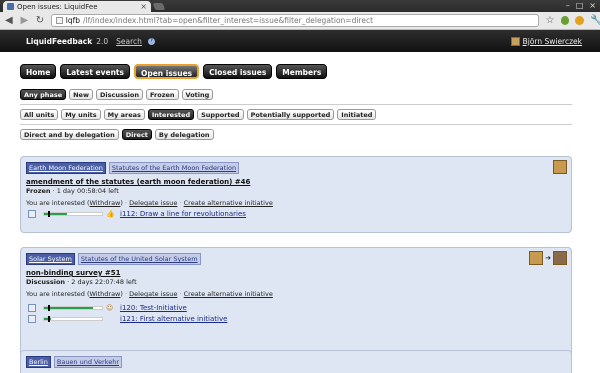  Describe the element at coordinates (40, 20) in the screenshot. I see `reload-icon: ↻` at that location.